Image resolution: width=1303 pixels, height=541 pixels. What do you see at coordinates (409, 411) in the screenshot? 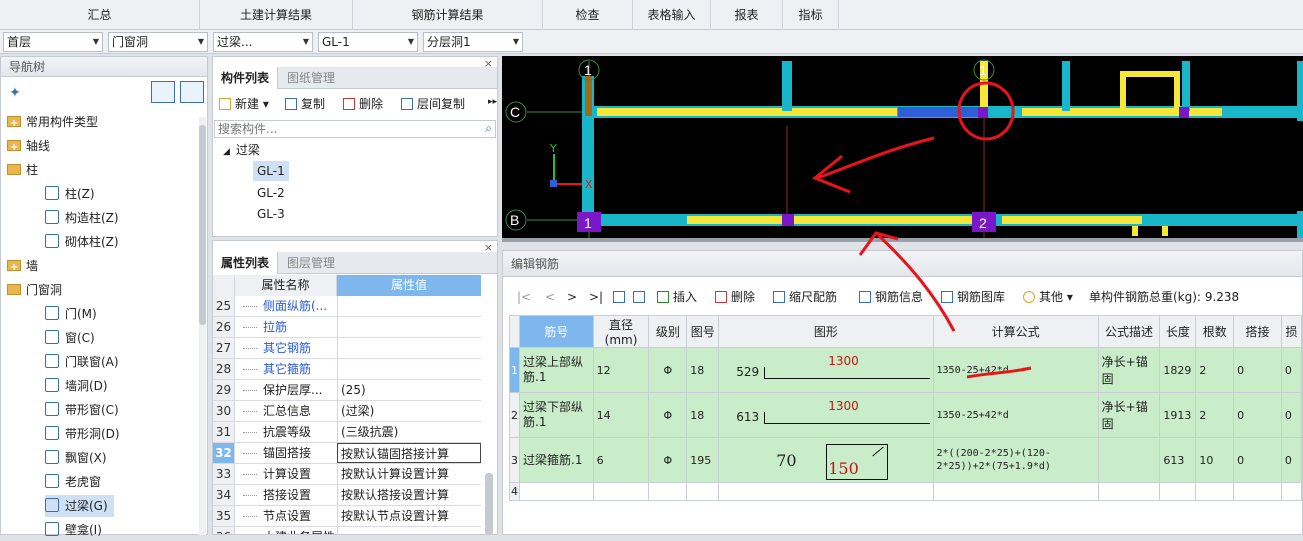
I see `property-value: (过梁)` at bounding box center [409, 411].